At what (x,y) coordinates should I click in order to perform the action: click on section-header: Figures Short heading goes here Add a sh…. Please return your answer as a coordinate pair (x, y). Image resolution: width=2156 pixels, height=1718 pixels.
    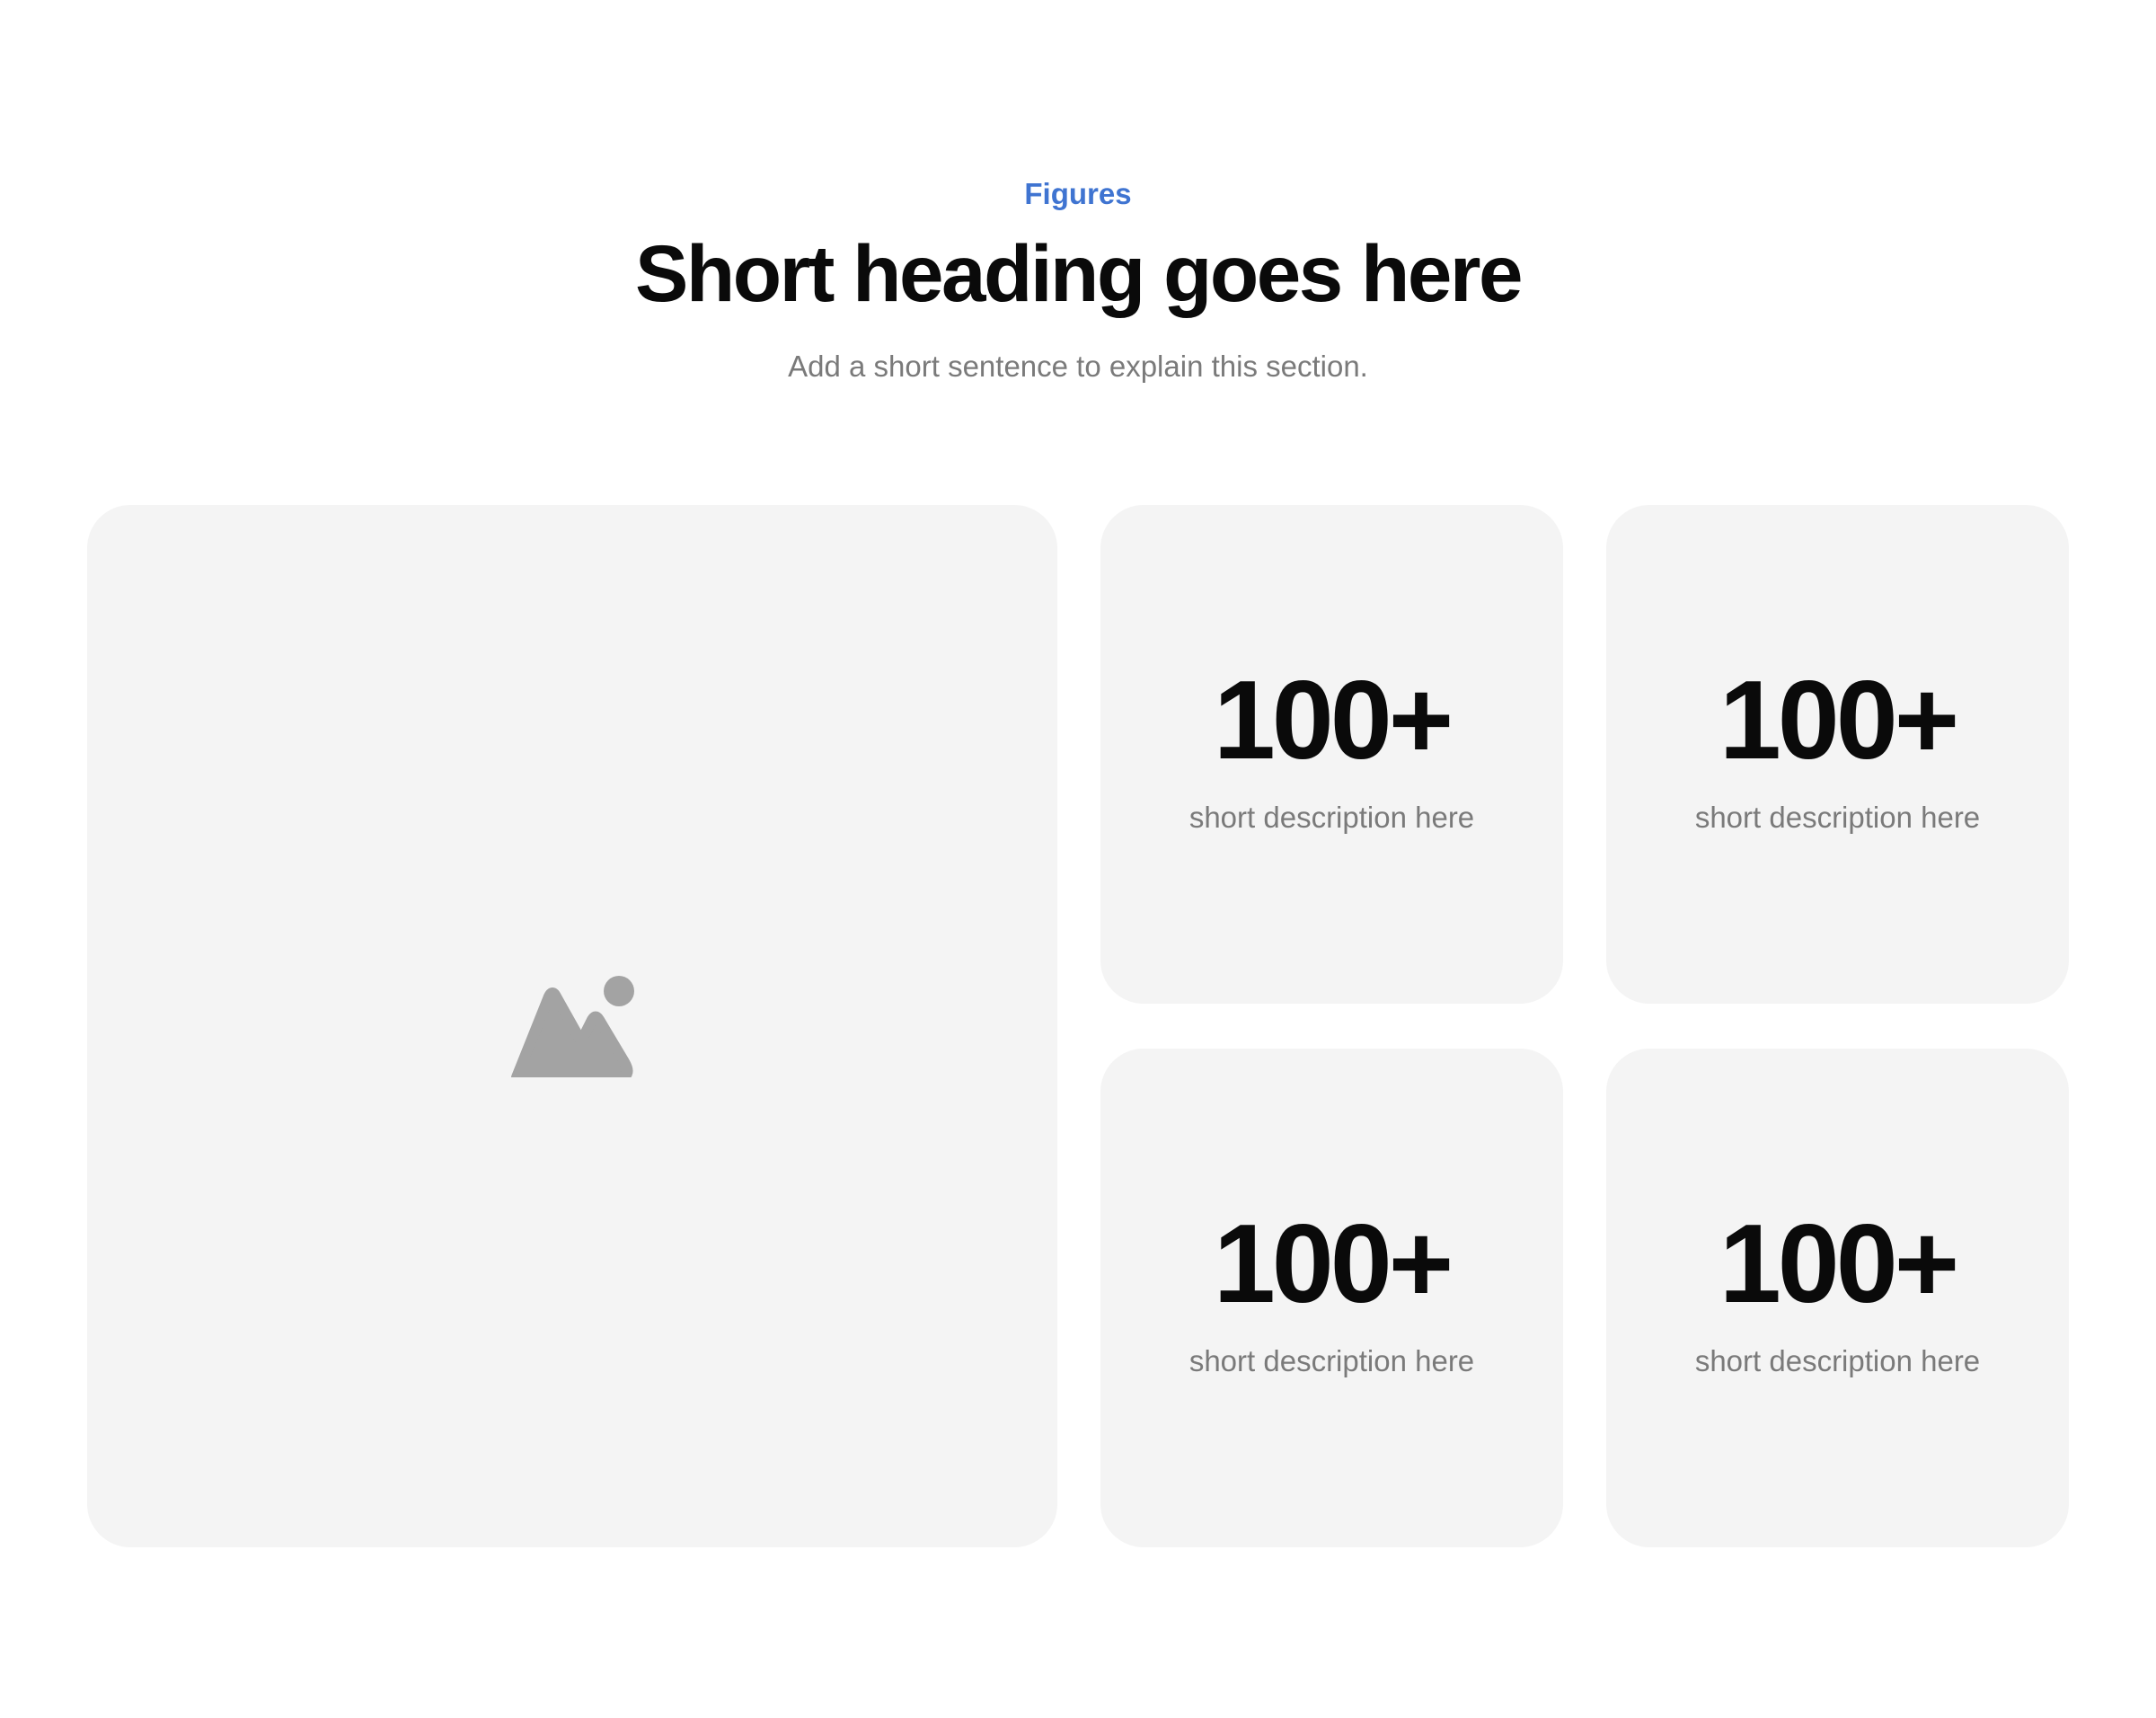
    Looking at the image, I should click on (1078, 280).